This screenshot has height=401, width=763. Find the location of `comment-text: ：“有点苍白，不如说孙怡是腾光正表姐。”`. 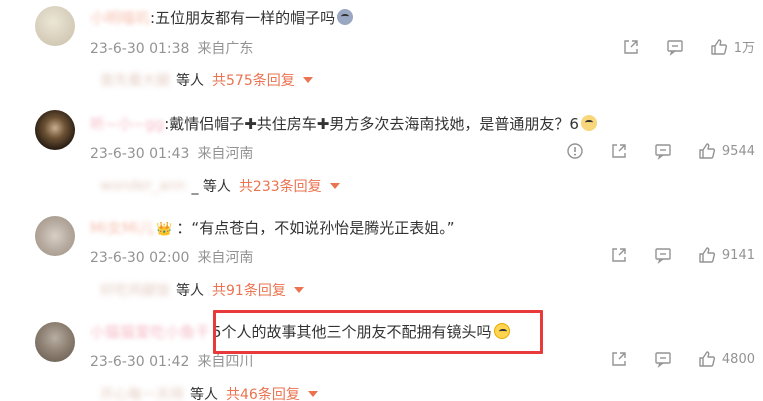

comment-text: ：“有点苍白，不如说孙怡是腾光正表姐。” is located at coordinates (315, 228).